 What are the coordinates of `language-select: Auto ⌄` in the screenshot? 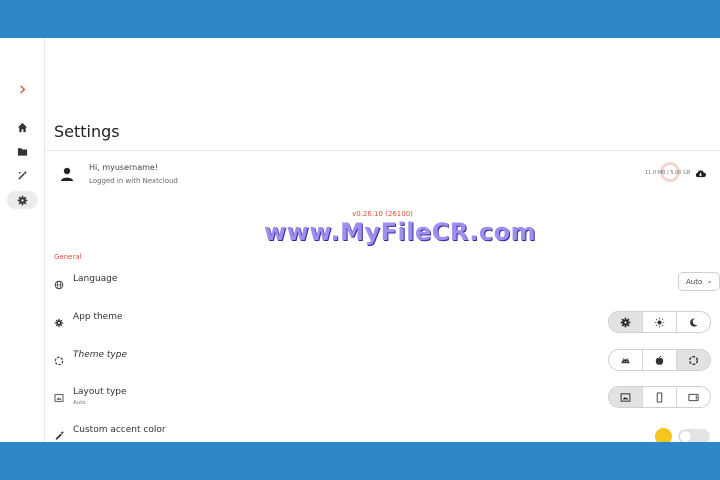 It's located at (699, 281).